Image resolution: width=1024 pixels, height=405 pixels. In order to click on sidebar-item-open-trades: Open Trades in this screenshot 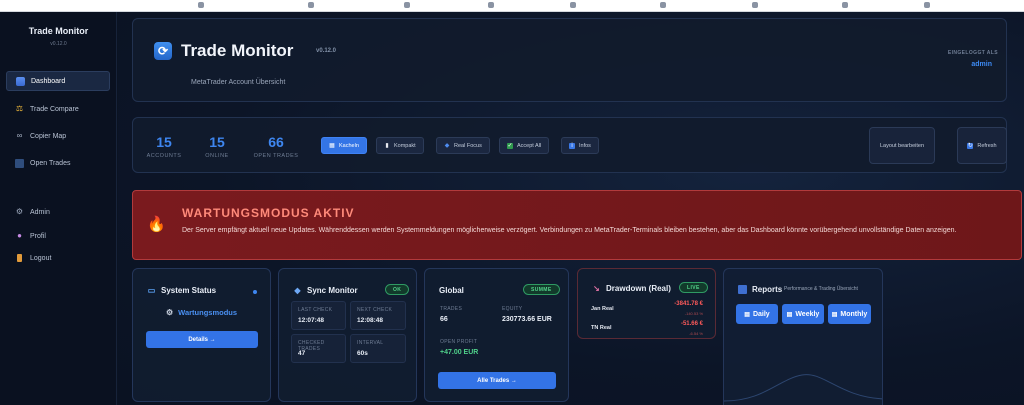, I will do `click(58, 163)`.